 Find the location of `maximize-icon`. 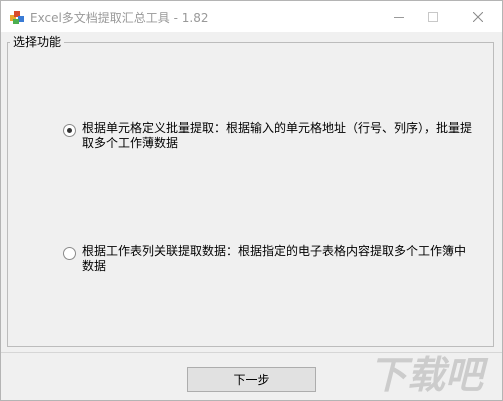

maximize-icon is located at coordinates (433, 16).